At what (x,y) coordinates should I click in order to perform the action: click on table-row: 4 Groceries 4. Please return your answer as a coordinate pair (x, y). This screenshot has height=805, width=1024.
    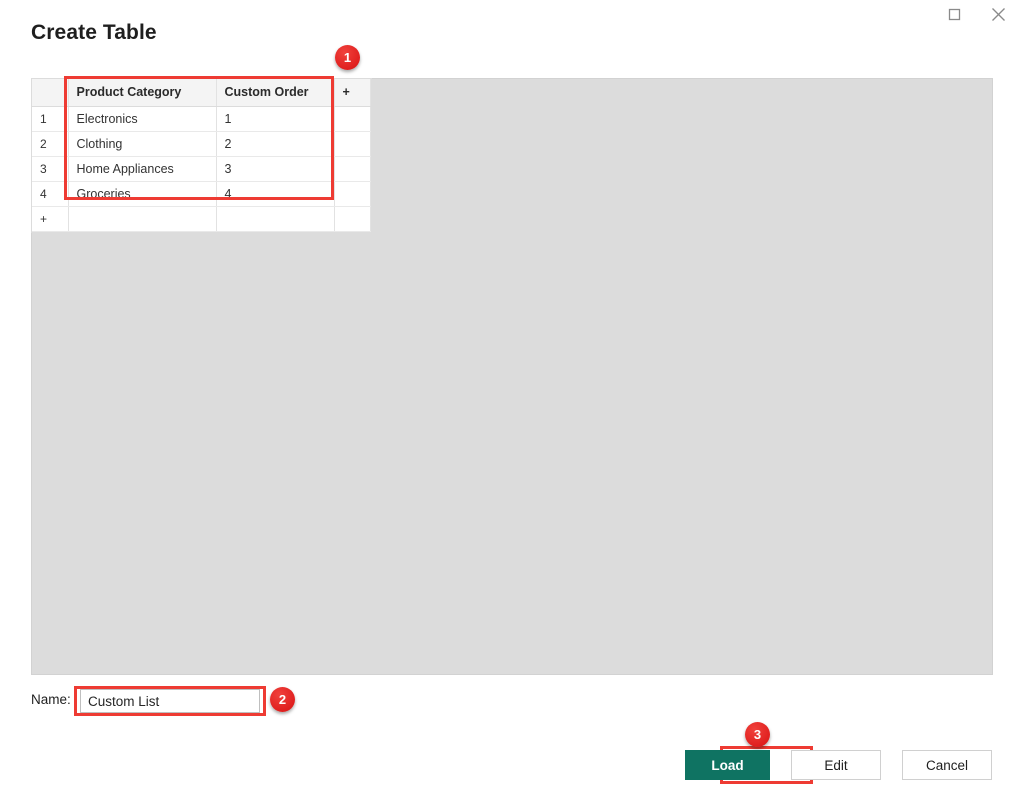
    Looking at the image, I should click on (201, 194).